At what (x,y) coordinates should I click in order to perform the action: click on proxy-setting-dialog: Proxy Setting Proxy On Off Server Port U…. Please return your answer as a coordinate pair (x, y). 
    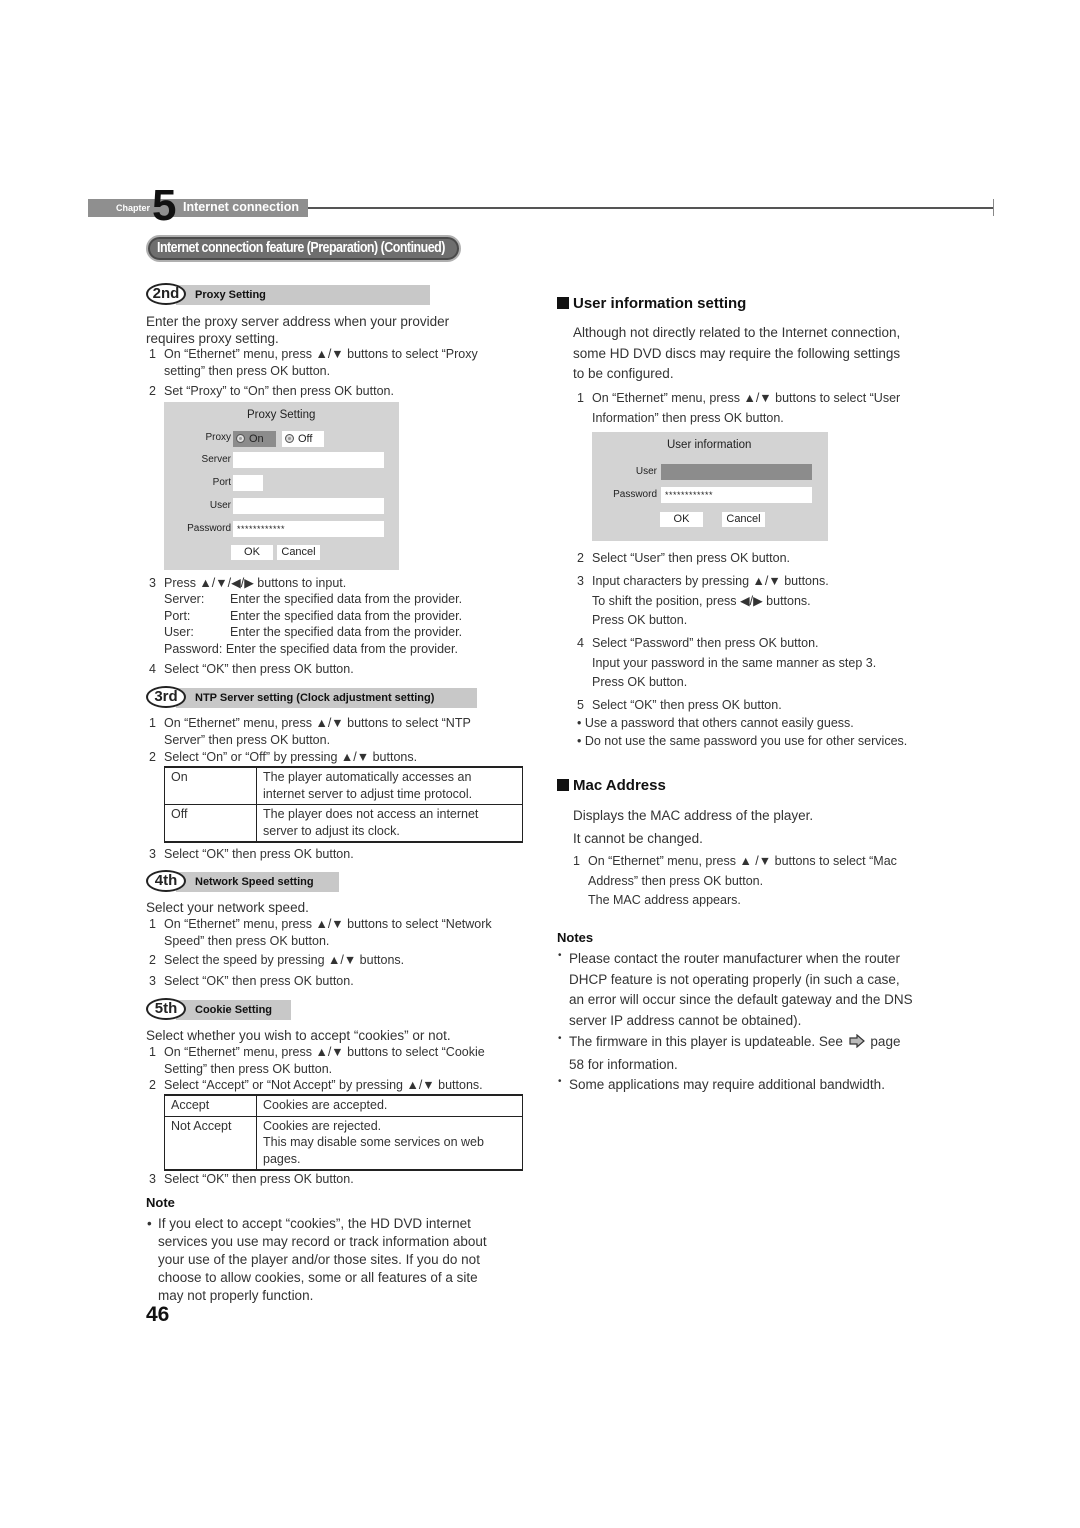
    Looking at the image, I should click on (281, 486).